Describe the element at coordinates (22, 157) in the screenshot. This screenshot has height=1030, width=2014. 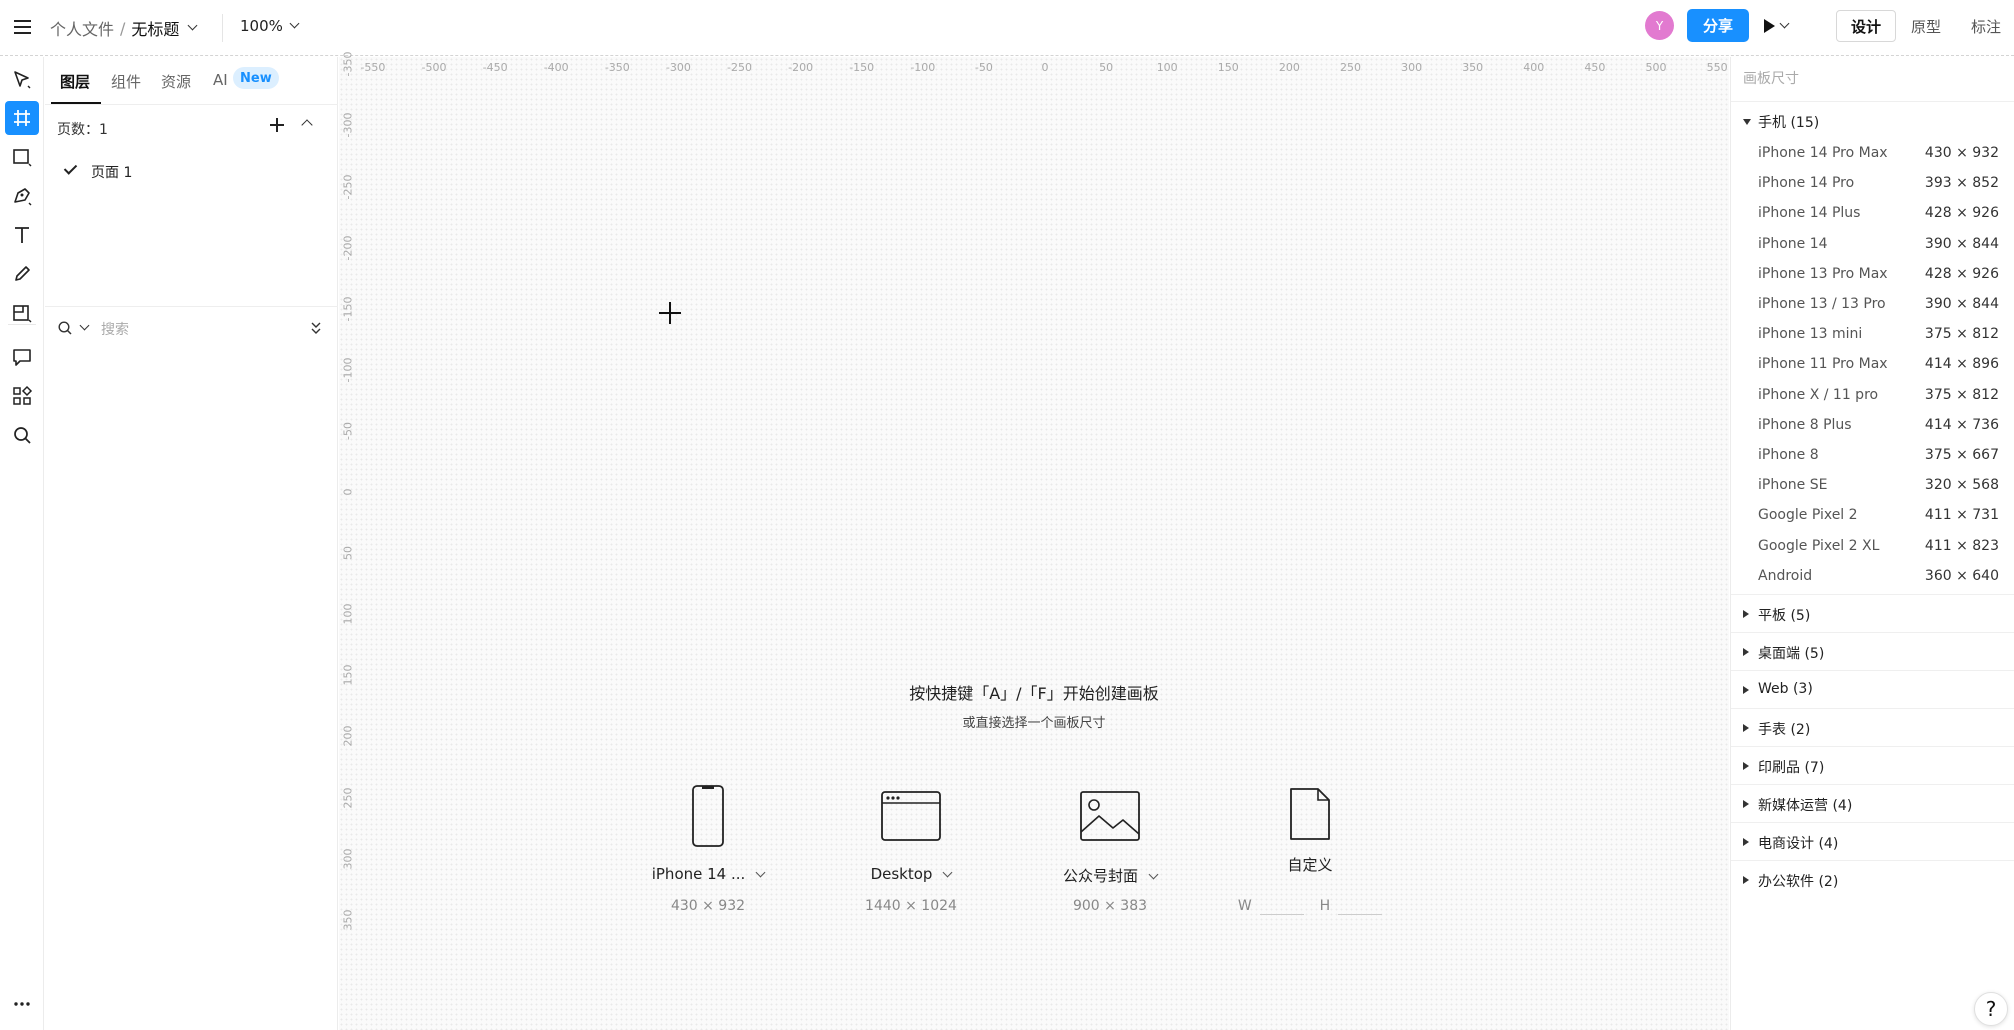
I see `rectangle-tool-icon` at that location.